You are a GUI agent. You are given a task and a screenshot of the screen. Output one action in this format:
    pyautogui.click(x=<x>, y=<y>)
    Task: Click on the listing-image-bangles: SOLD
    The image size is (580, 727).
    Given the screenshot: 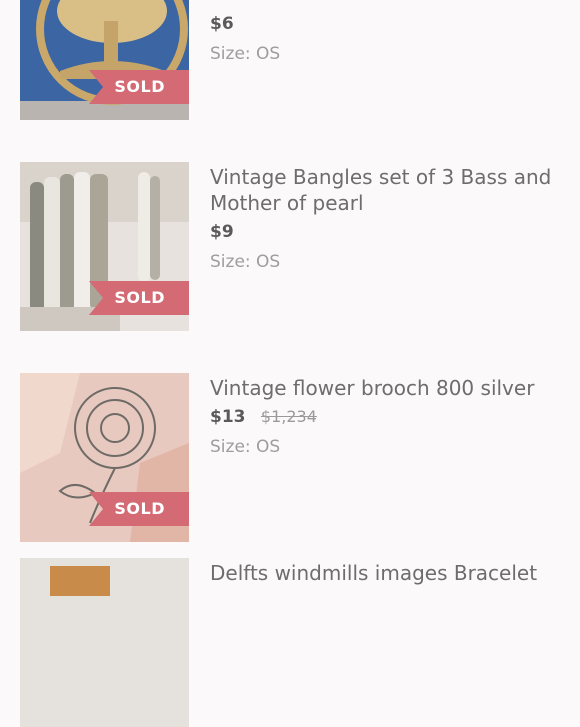 What is the action you would take?
    pyautogui.click(x=104, y=246)
    